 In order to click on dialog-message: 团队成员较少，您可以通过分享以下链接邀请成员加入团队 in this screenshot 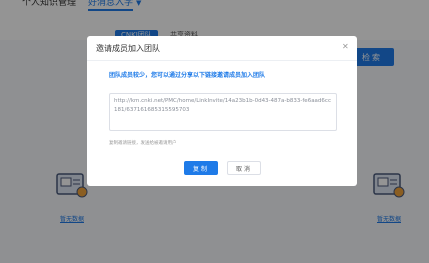, I will do `click(187, 75)`.